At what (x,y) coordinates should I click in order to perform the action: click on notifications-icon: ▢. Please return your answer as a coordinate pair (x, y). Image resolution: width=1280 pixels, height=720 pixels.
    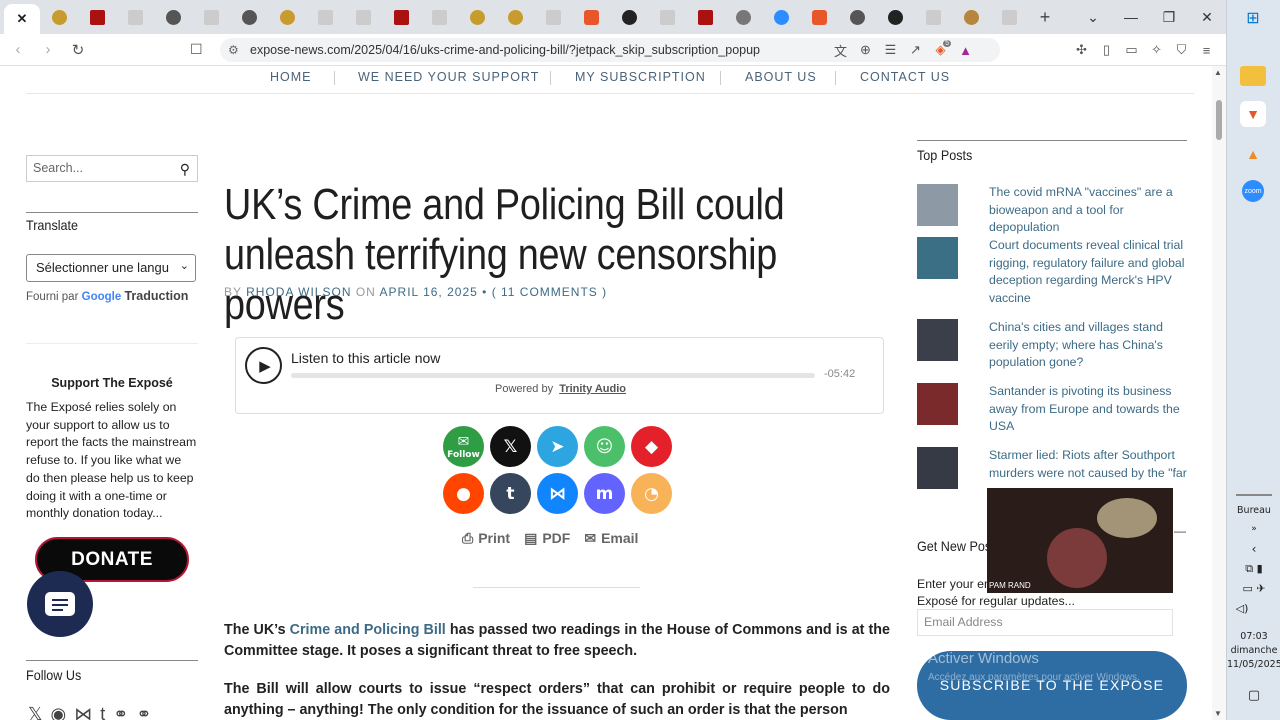
    Looking at the image, I should click on (1253, 695).